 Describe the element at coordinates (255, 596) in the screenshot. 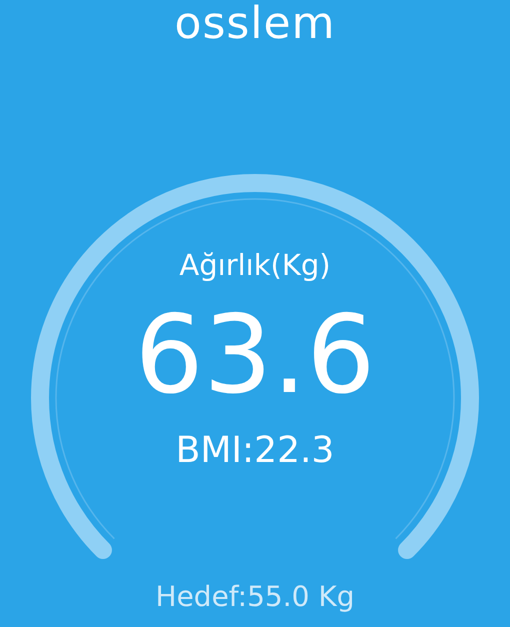

I see `target-weight: Hedef:55.0 Kg` at that location.